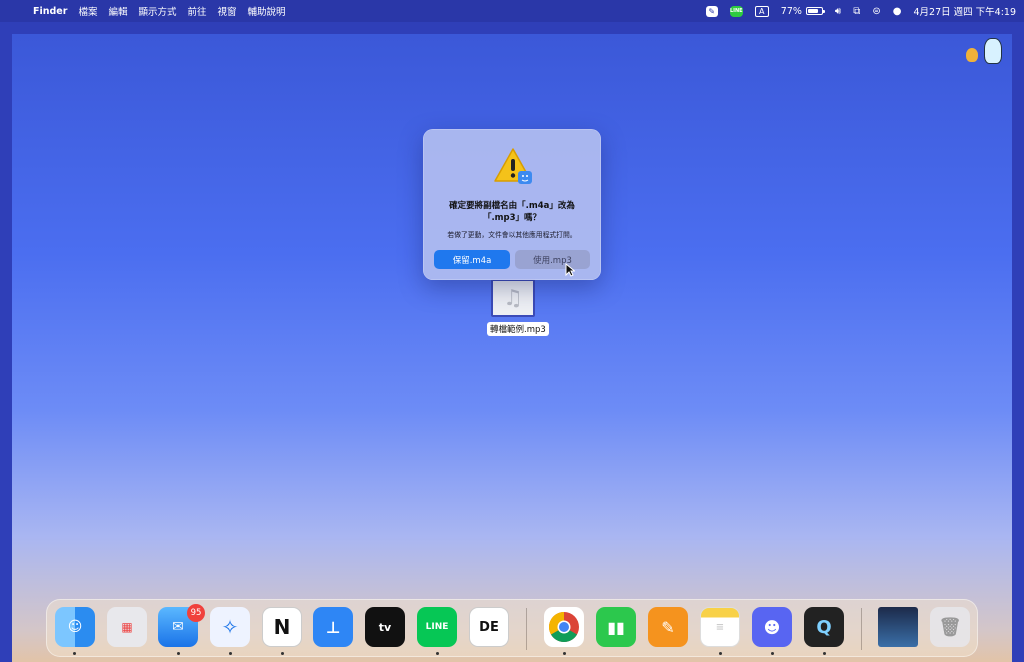 This screenshot has height=662, width=1024. Describe the element at coordinates (791, 11) in the screenshot. I see `battery-percent: 77%` at that location.